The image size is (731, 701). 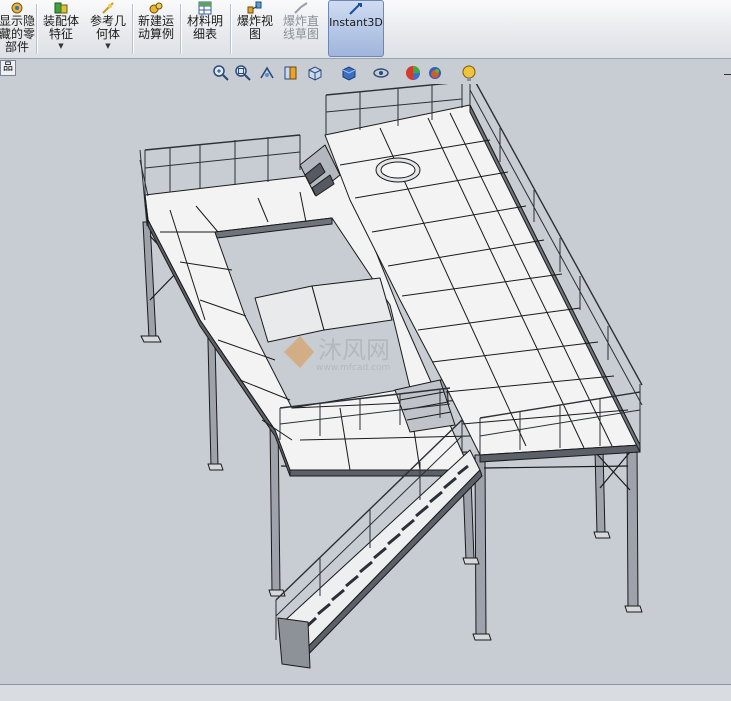 What do you see at coordinates (255, 8) in the screenshot?
I see `exploded-view-icon` at bounding box center [255, 8].